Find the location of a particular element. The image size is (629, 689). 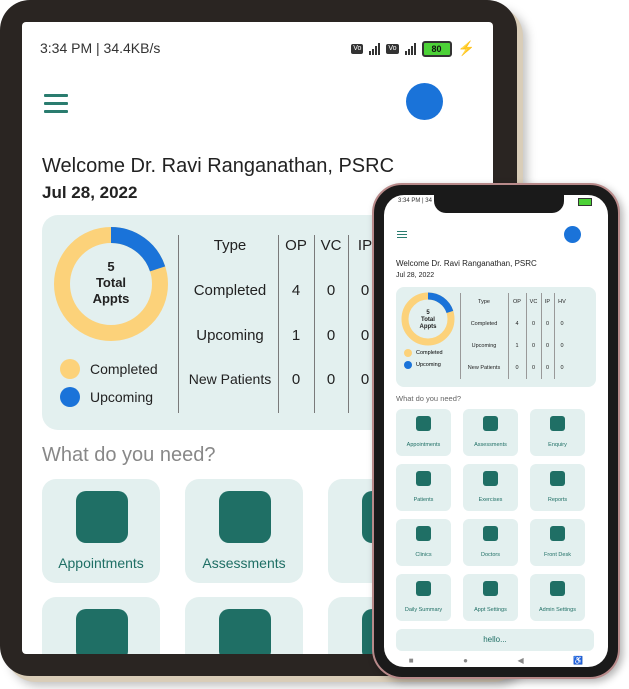

col-header-op: OP is located at coordinates (296, 245).